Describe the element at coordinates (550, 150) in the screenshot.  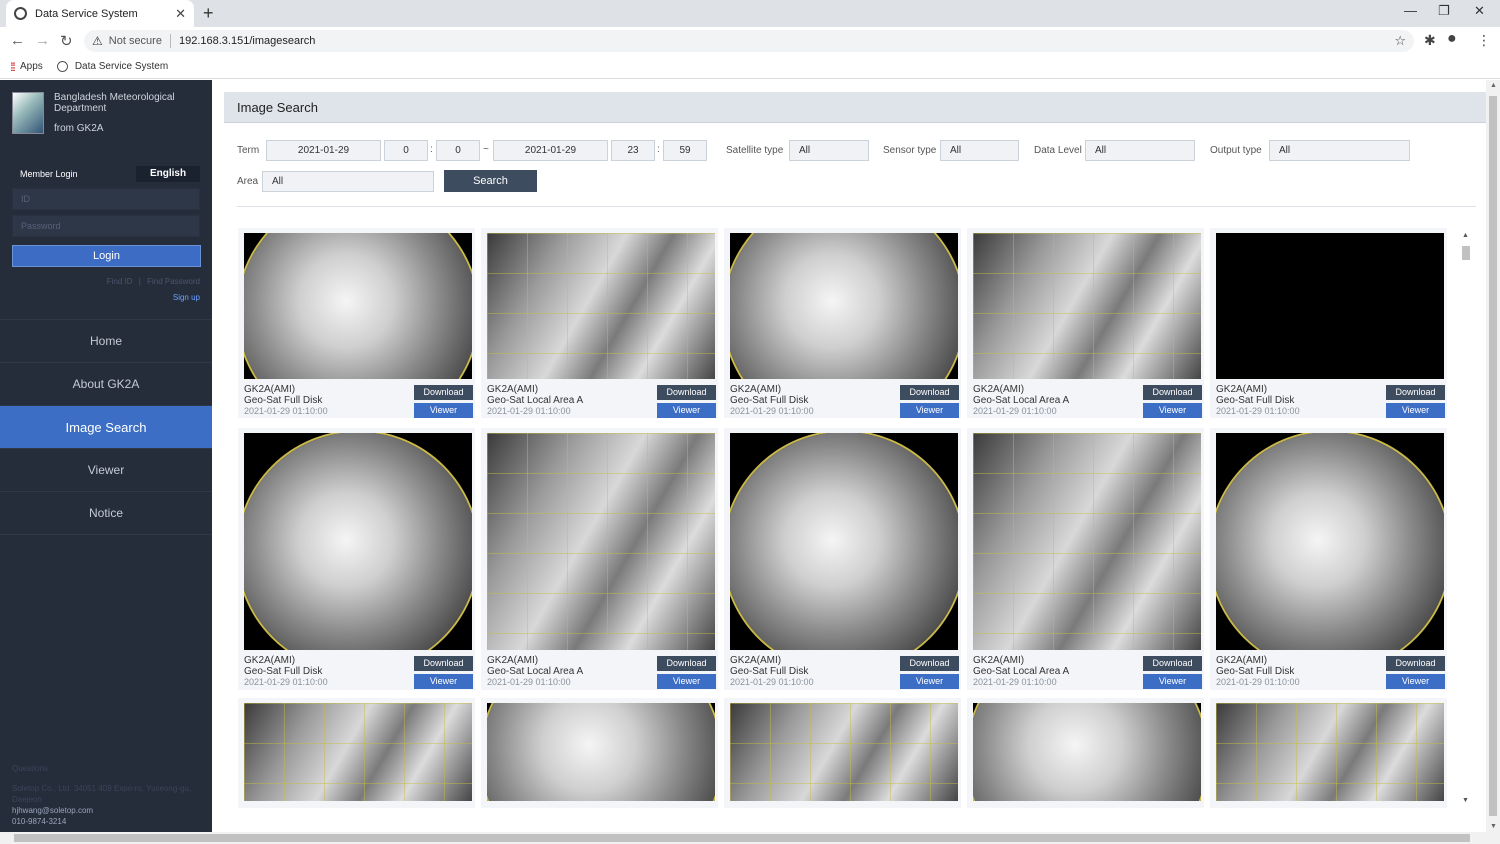
I see `end-date-field: 2021-01-29` at that location.